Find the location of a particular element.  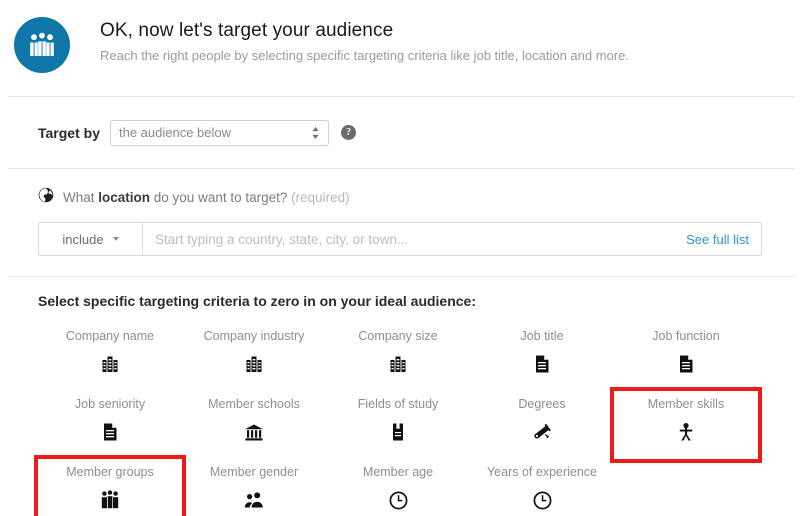

criteria-tile-job-seniority: Job seniority is located at coordinates (110, 425).